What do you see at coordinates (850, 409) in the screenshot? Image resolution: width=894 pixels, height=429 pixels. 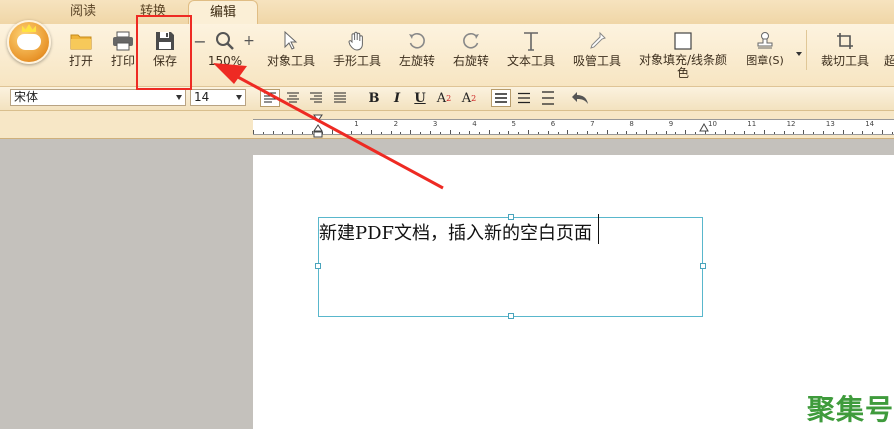 I see `watermark: 聚集号` at bounding box center [850, 409].